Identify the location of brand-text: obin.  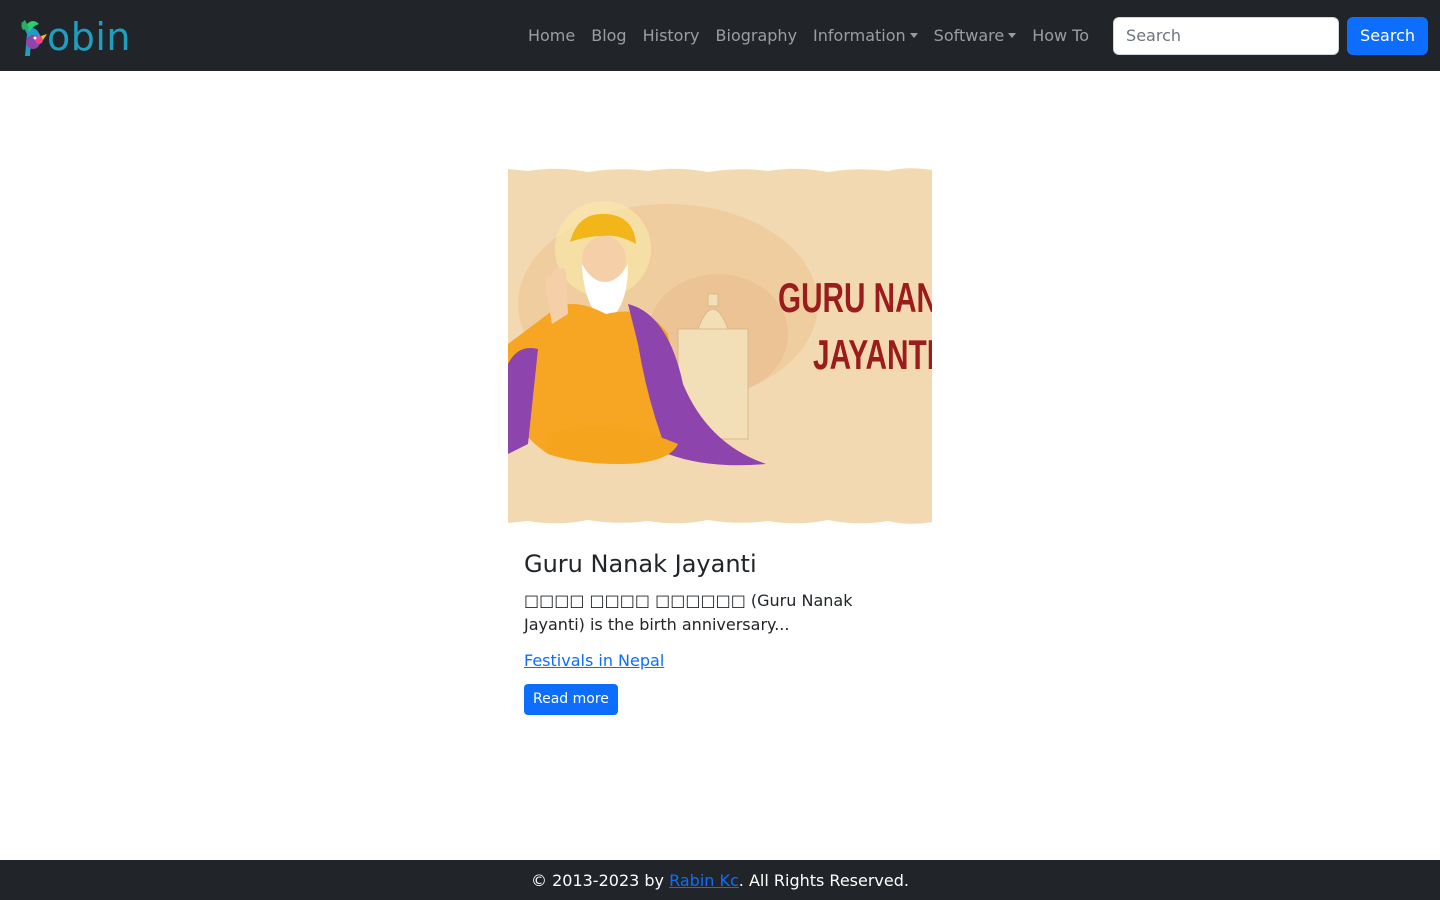
(89, 36).